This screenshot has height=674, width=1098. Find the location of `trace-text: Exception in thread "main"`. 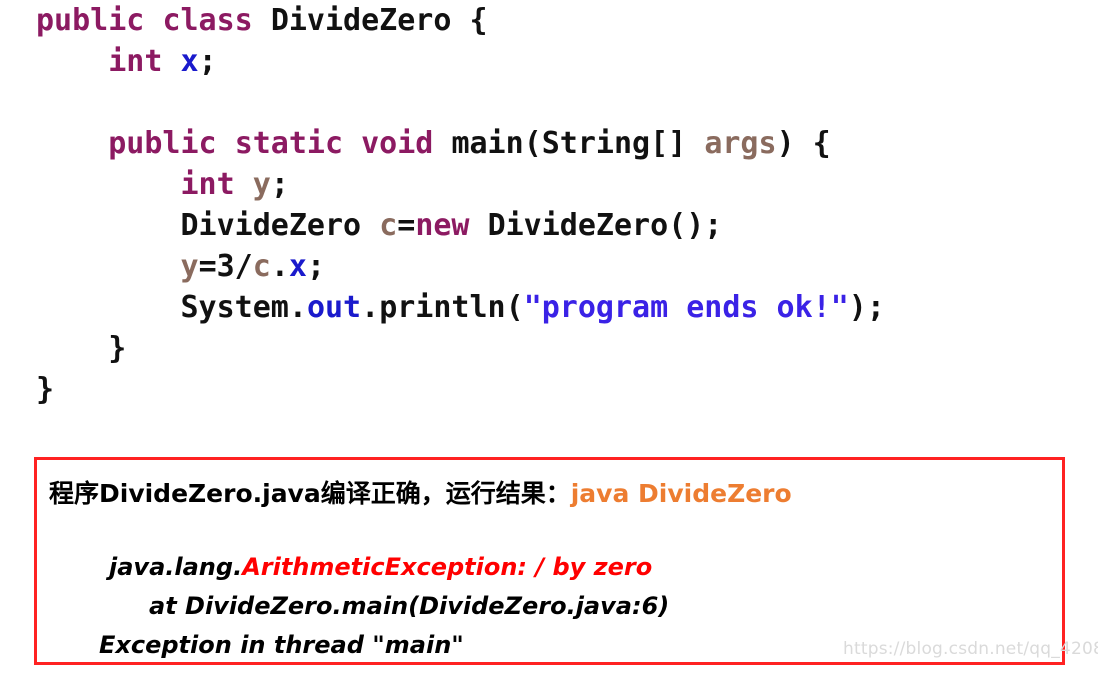

trace-text: Exception in thread "main" is located at coordinates (281, 645).